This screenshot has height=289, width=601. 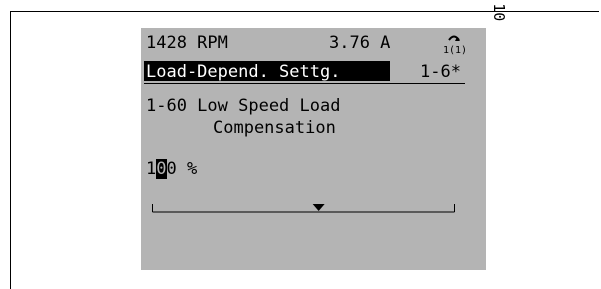 What do you see at coordinates (318, 207) in the screenshot?
I see `scale-marker-icon` at bounding box center [318, 207].